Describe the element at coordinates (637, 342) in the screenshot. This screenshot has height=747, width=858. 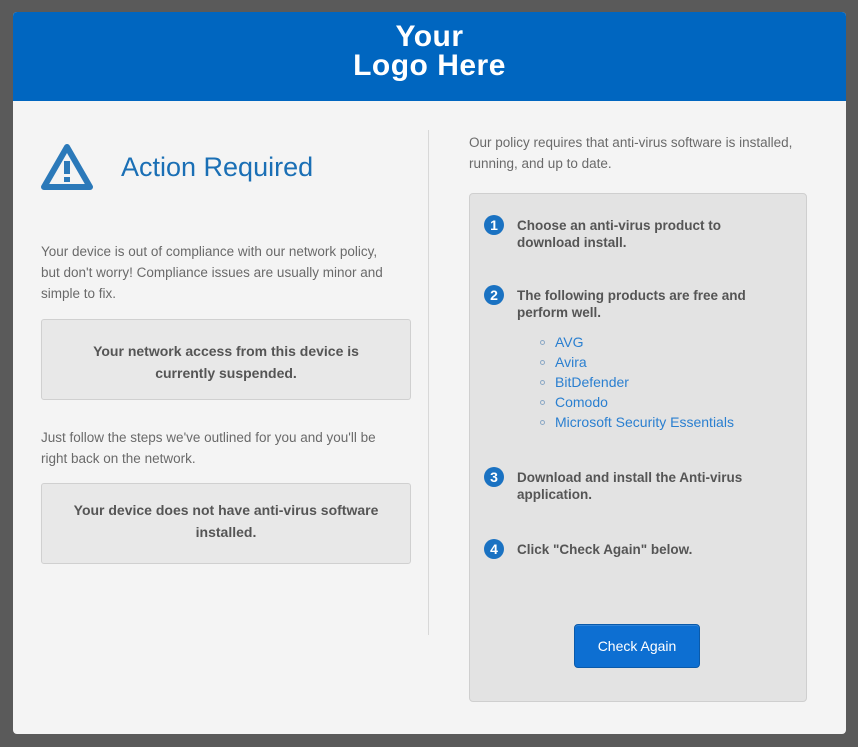
I see `list-item: AVG` at that location.